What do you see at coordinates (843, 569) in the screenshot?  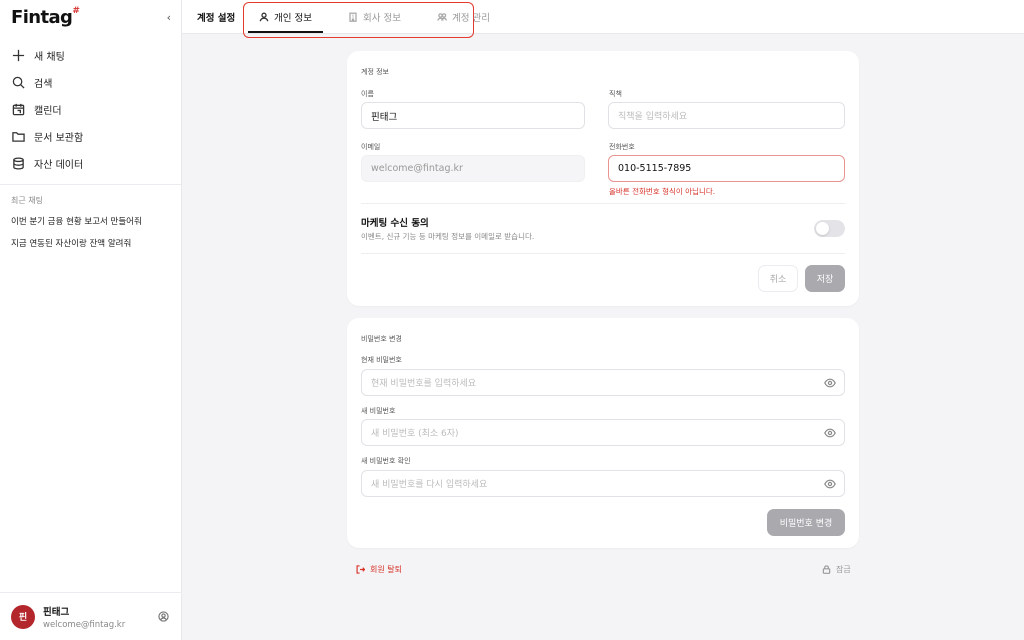 I see `lock-label: 잠금` at bounding box center [843, 569].